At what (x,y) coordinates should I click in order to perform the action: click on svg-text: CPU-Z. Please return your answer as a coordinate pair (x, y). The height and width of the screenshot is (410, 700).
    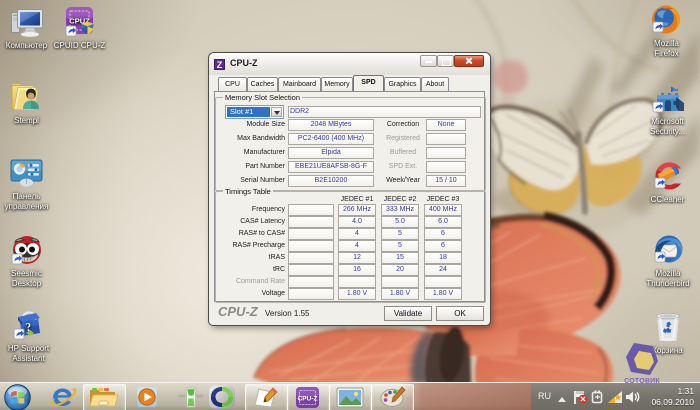
    Looking at the image, I should click on (308, 399).